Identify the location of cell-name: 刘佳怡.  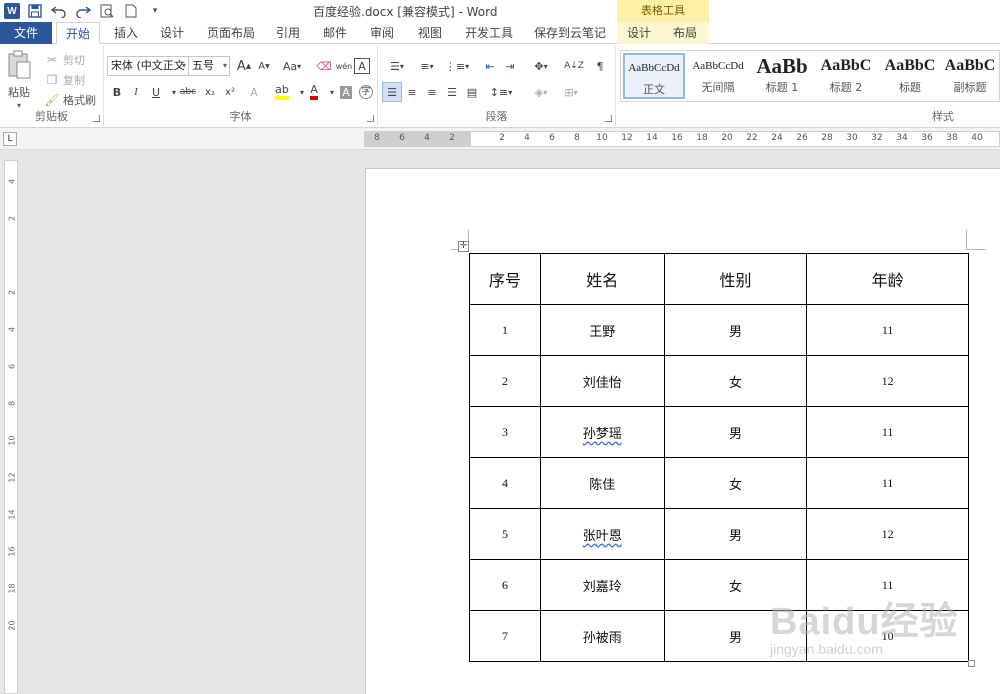
(602, 381).